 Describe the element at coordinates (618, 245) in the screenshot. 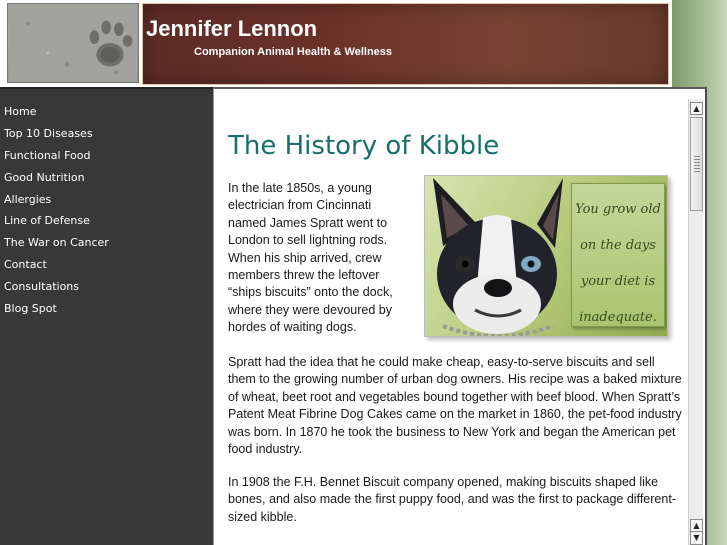

I see `quote-line-2: on the days` at that location.